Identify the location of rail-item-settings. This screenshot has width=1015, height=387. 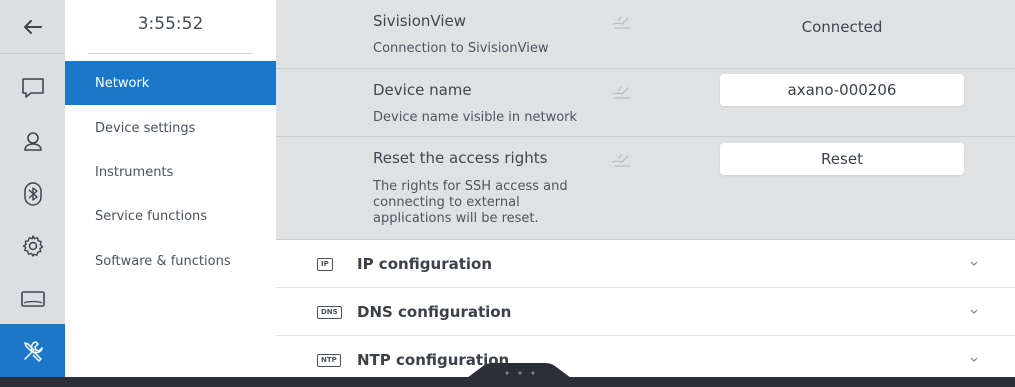
(32, 245).